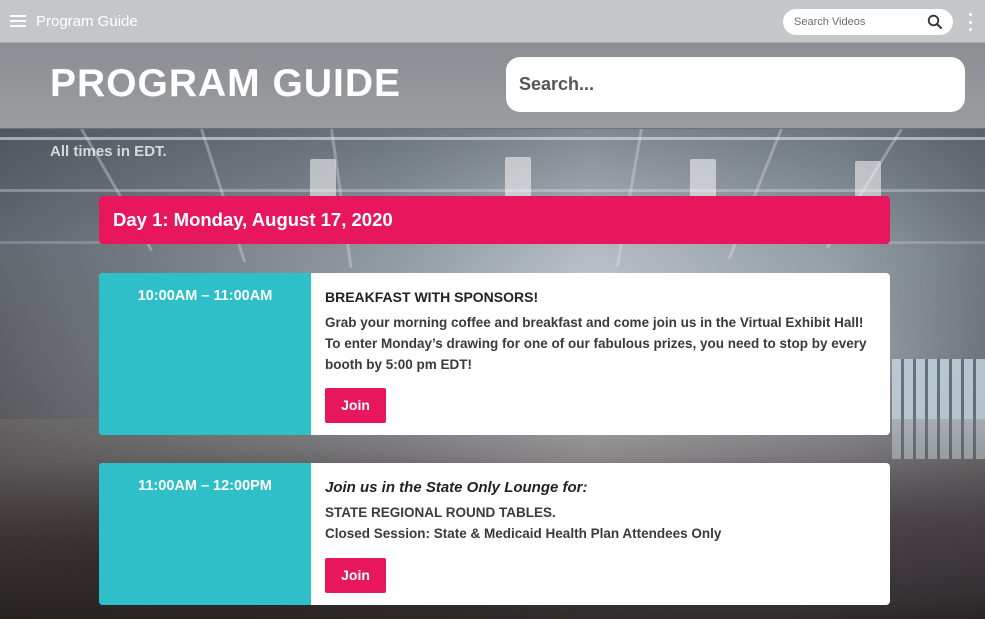 The image size is (985, 619). Describe the element at coordinates (205, 534) in the screenshot. I see `session-time: 11:00AM – 12:00PM` at that location.